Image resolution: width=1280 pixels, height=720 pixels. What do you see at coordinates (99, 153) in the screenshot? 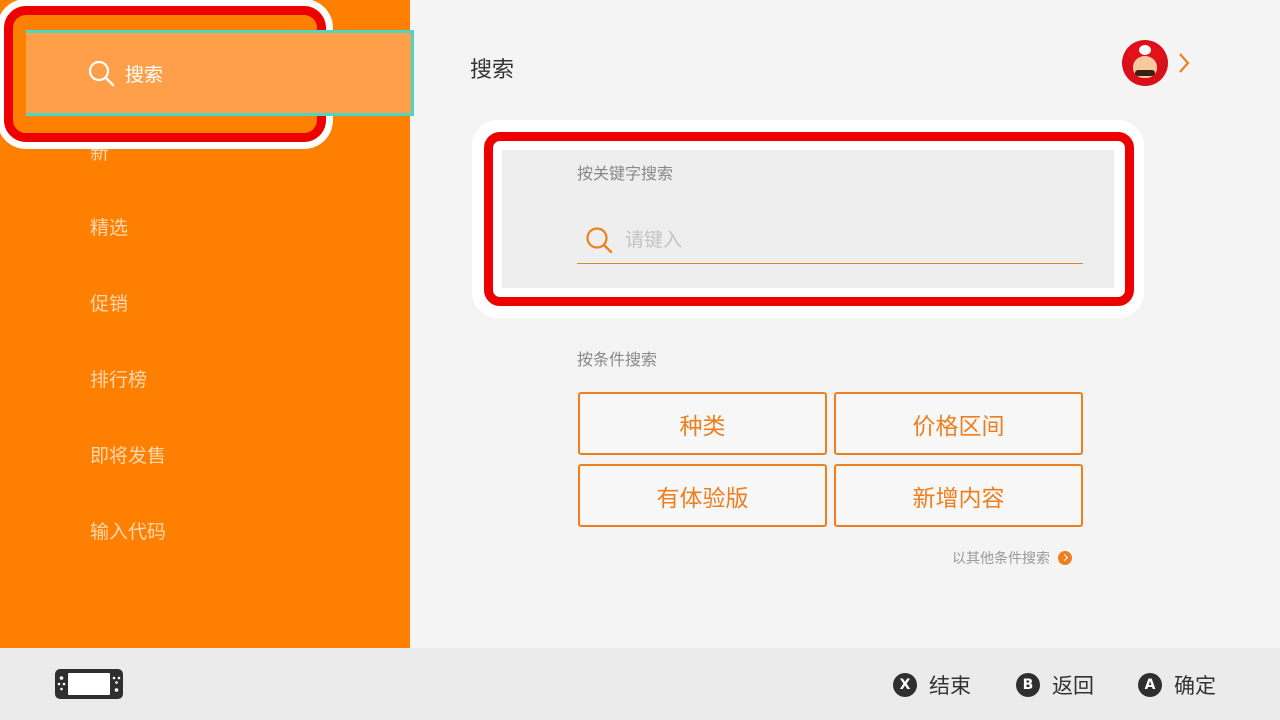
I see `sidebar-item-new: 新` at bounding box center [99, 153].